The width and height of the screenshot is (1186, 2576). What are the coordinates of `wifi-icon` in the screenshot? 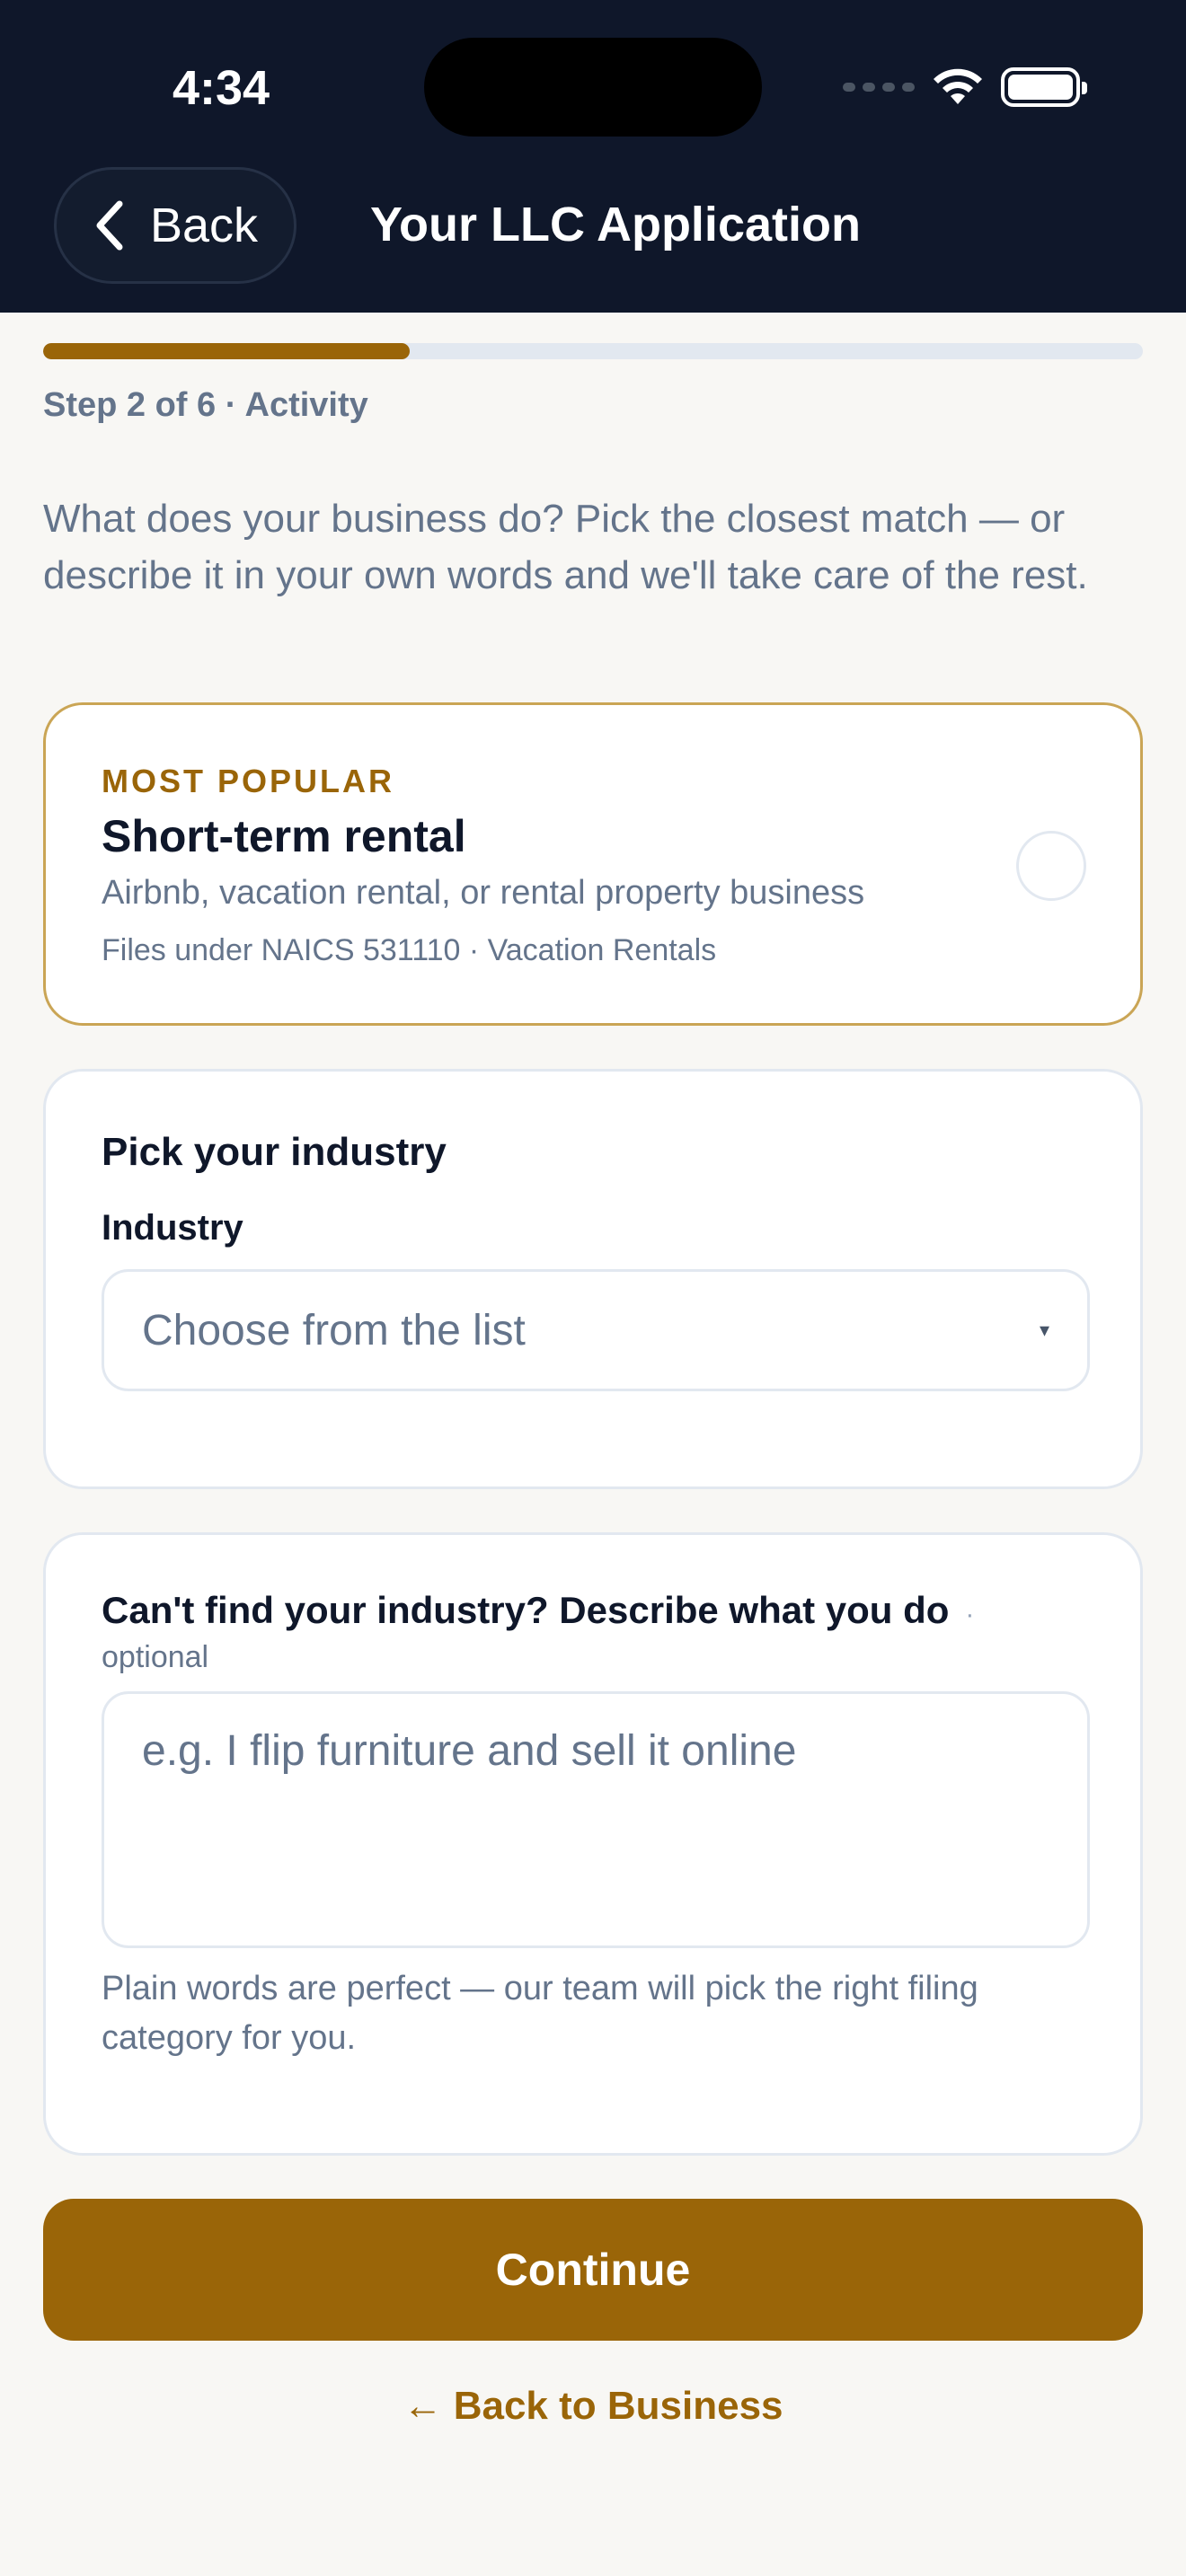 It's located at (958, 87).